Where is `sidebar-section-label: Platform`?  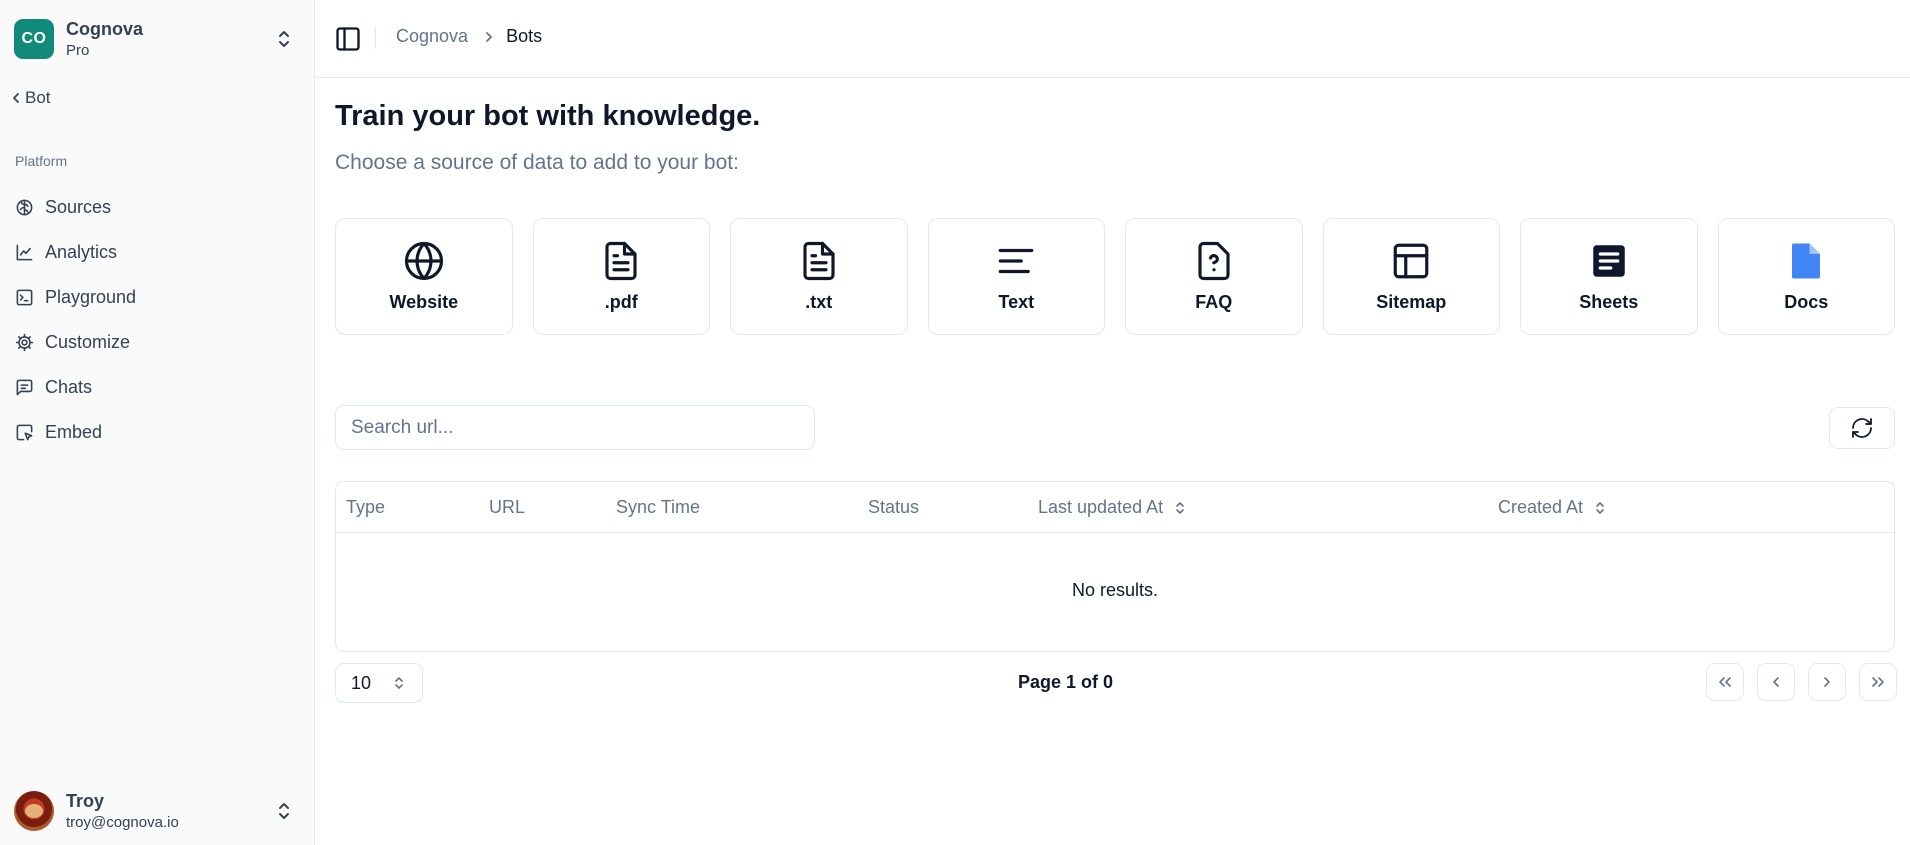 sidebar-section-label: Platform is located at coordinates (41, 161).